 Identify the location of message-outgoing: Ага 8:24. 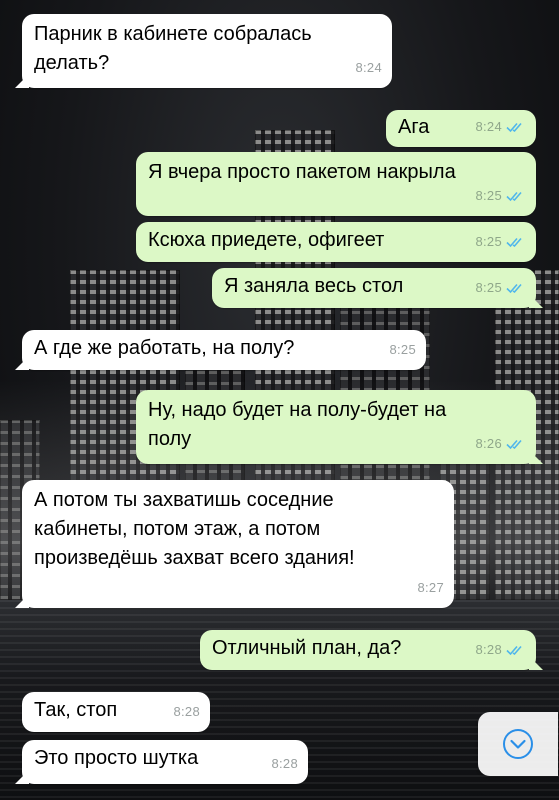
(461, 128).